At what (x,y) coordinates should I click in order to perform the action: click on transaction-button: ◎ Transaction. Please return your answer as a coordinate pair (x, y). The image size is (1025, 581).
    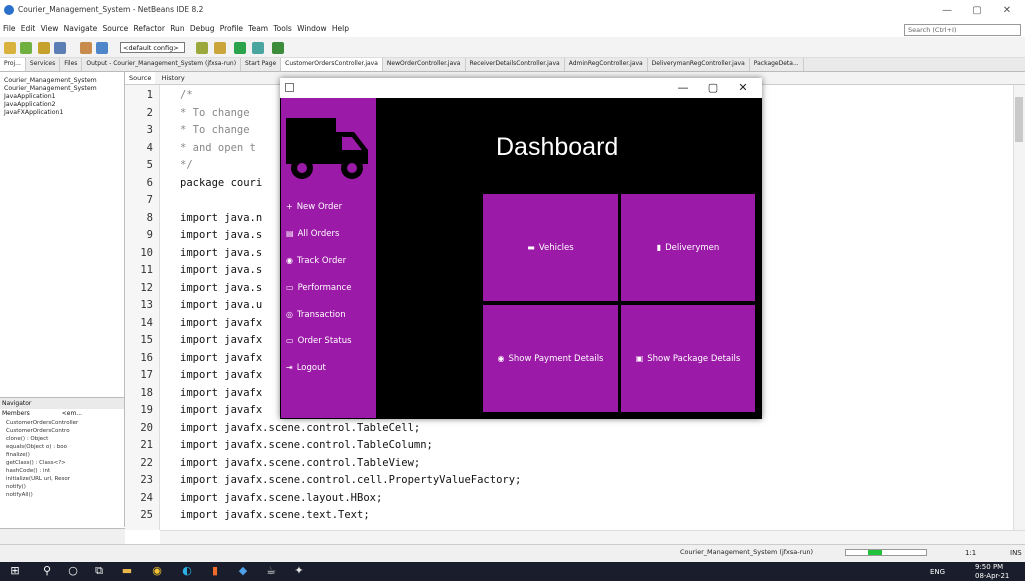
    Looking at the image, I should click on (316, 315).